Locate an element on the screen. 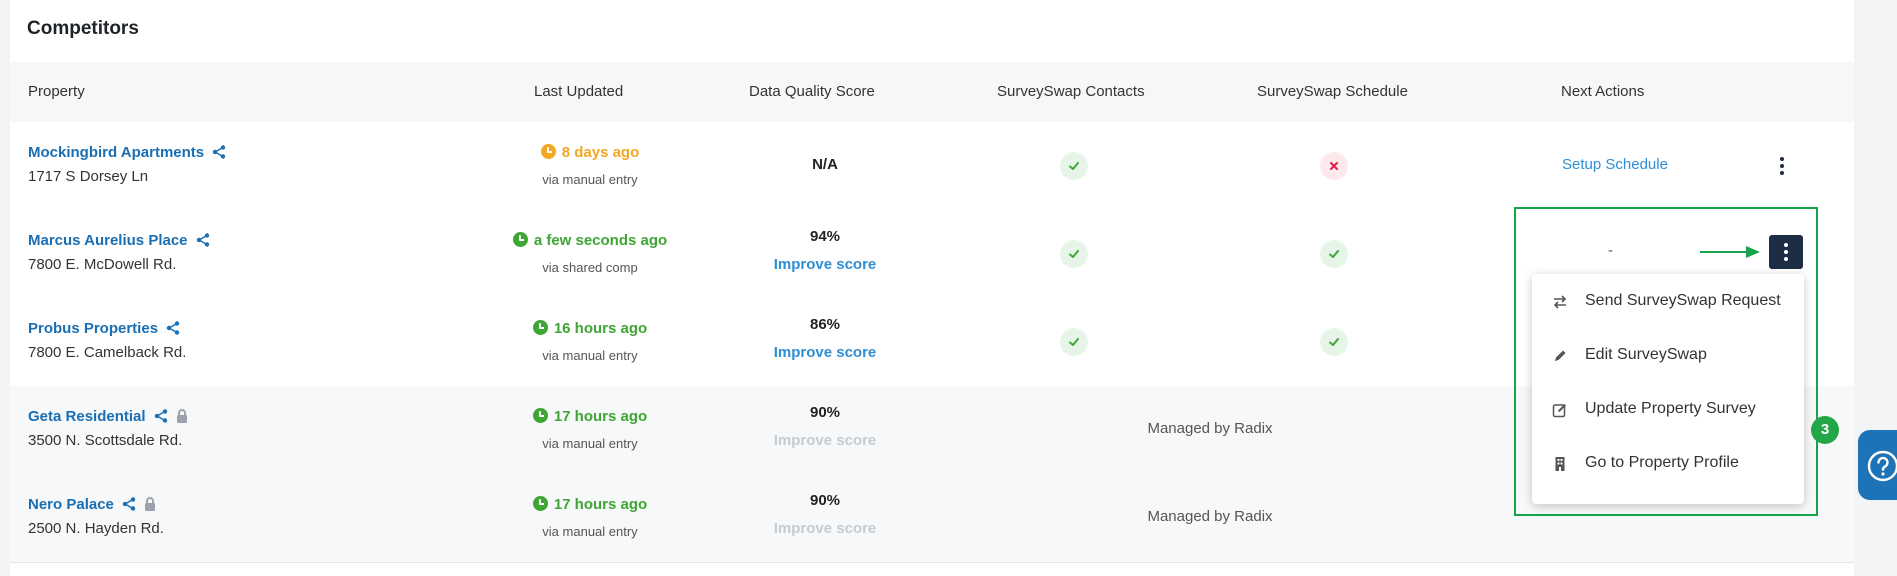 Image resolution: width=1897 pixels, height=576 pixels. property-name-link: Marcus Aurelius Place is located at coordinates (119, 240).